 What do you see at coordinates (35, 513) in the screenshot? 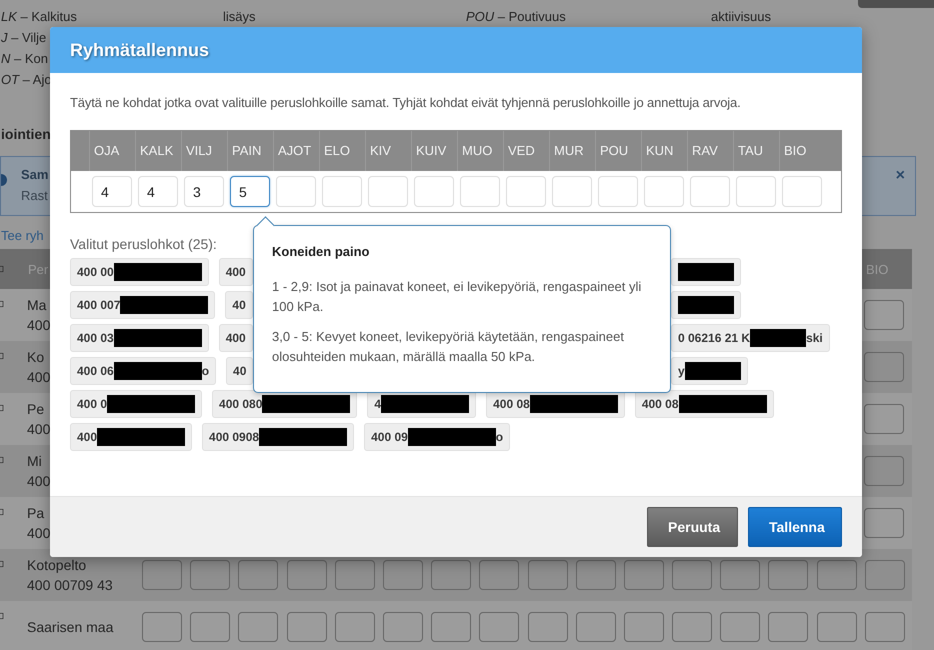
I see `block-name: Pa` at bounding box center [35, 513].